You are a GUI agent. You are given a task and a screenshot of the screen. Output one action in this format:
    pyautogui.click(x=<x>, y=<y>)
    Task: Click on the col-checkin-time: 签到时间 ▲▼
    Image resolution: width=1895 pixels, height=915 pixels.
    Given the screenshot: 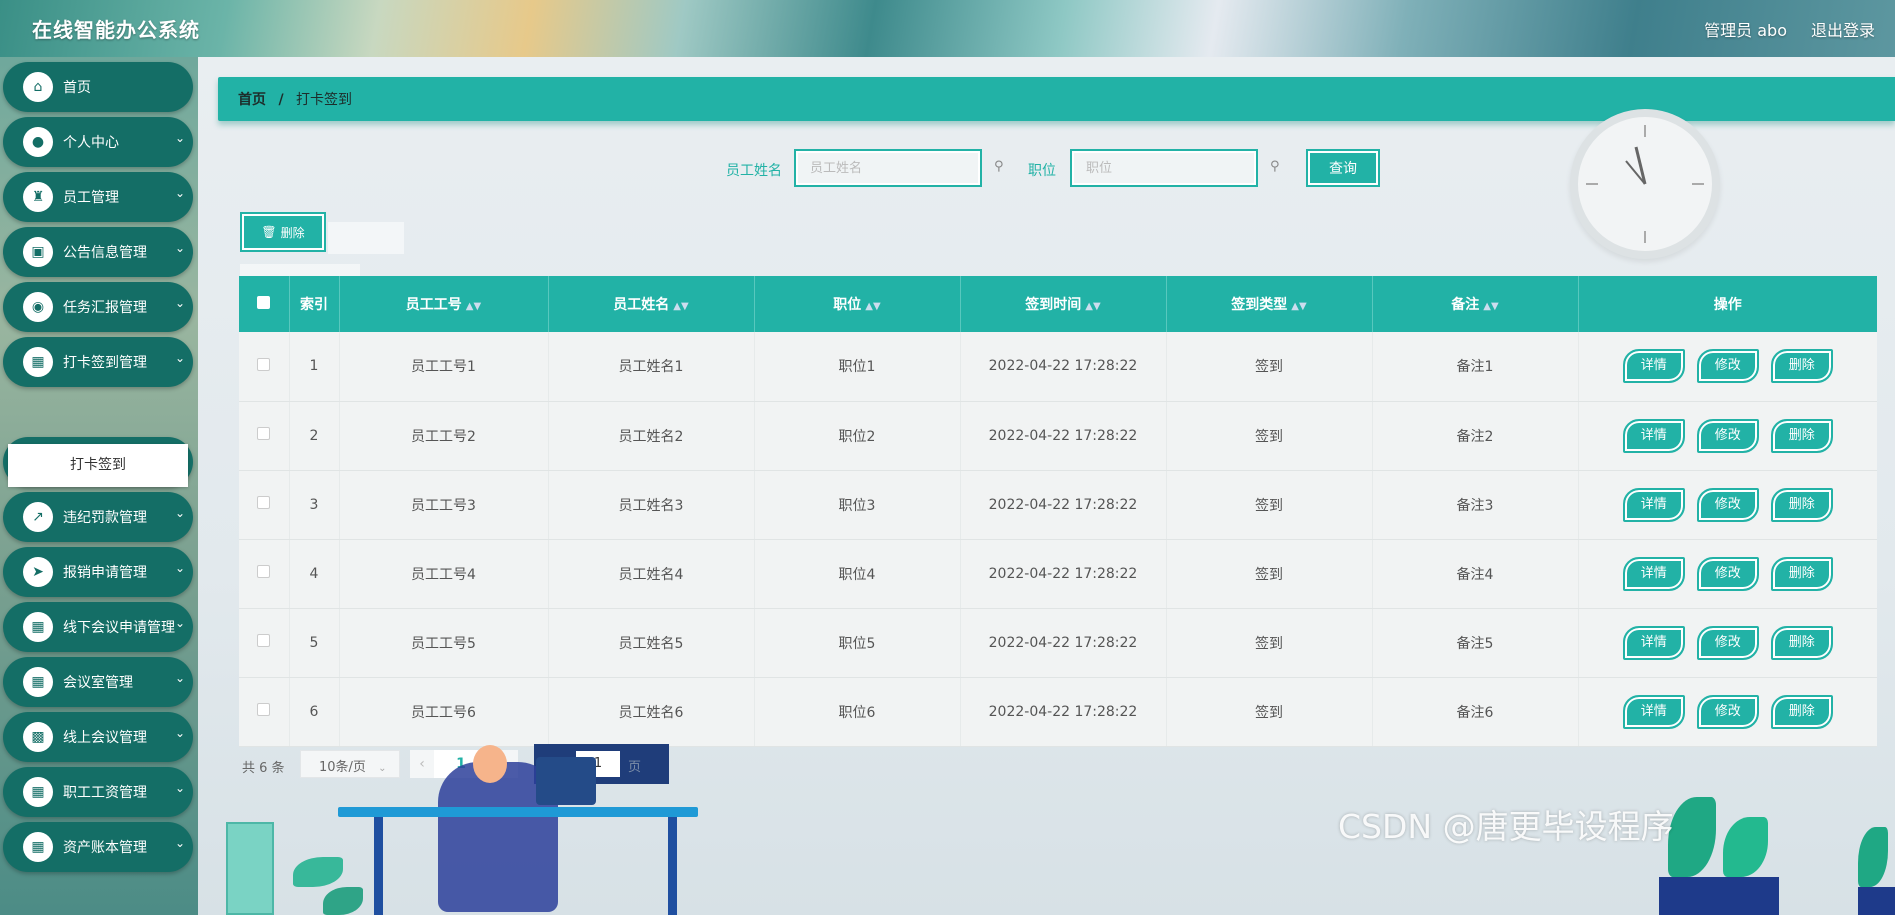 What is the action you would take?
    pyautogui.click(x=1063, y=304)
    